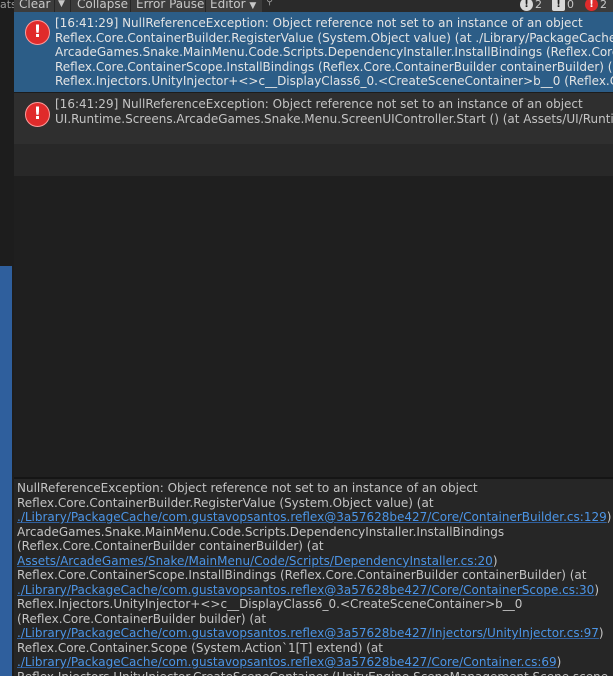 The image size is (613, 676). What do you see at coordinates (170, 6) in the screenshot?
I see `error-pause-button: Error Pause` at bounding box center [170, 6].